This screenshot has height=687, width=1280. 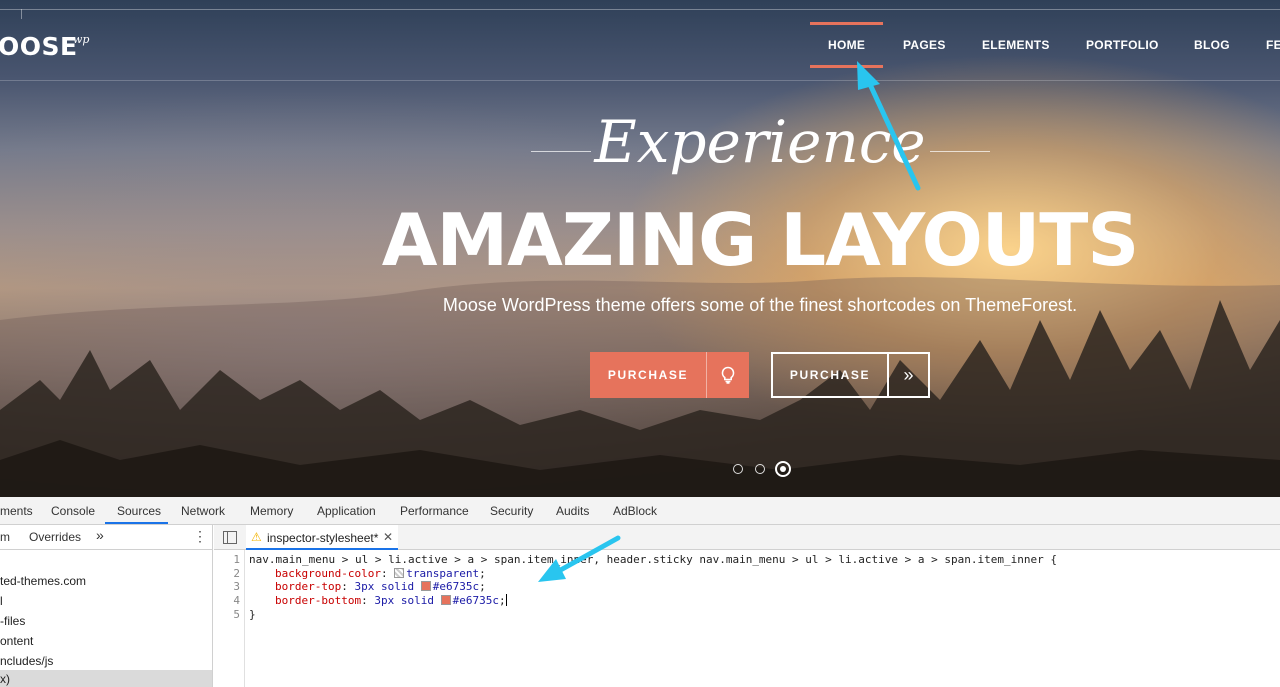 I want to click on nav-divider, so click(x=640, y=80).